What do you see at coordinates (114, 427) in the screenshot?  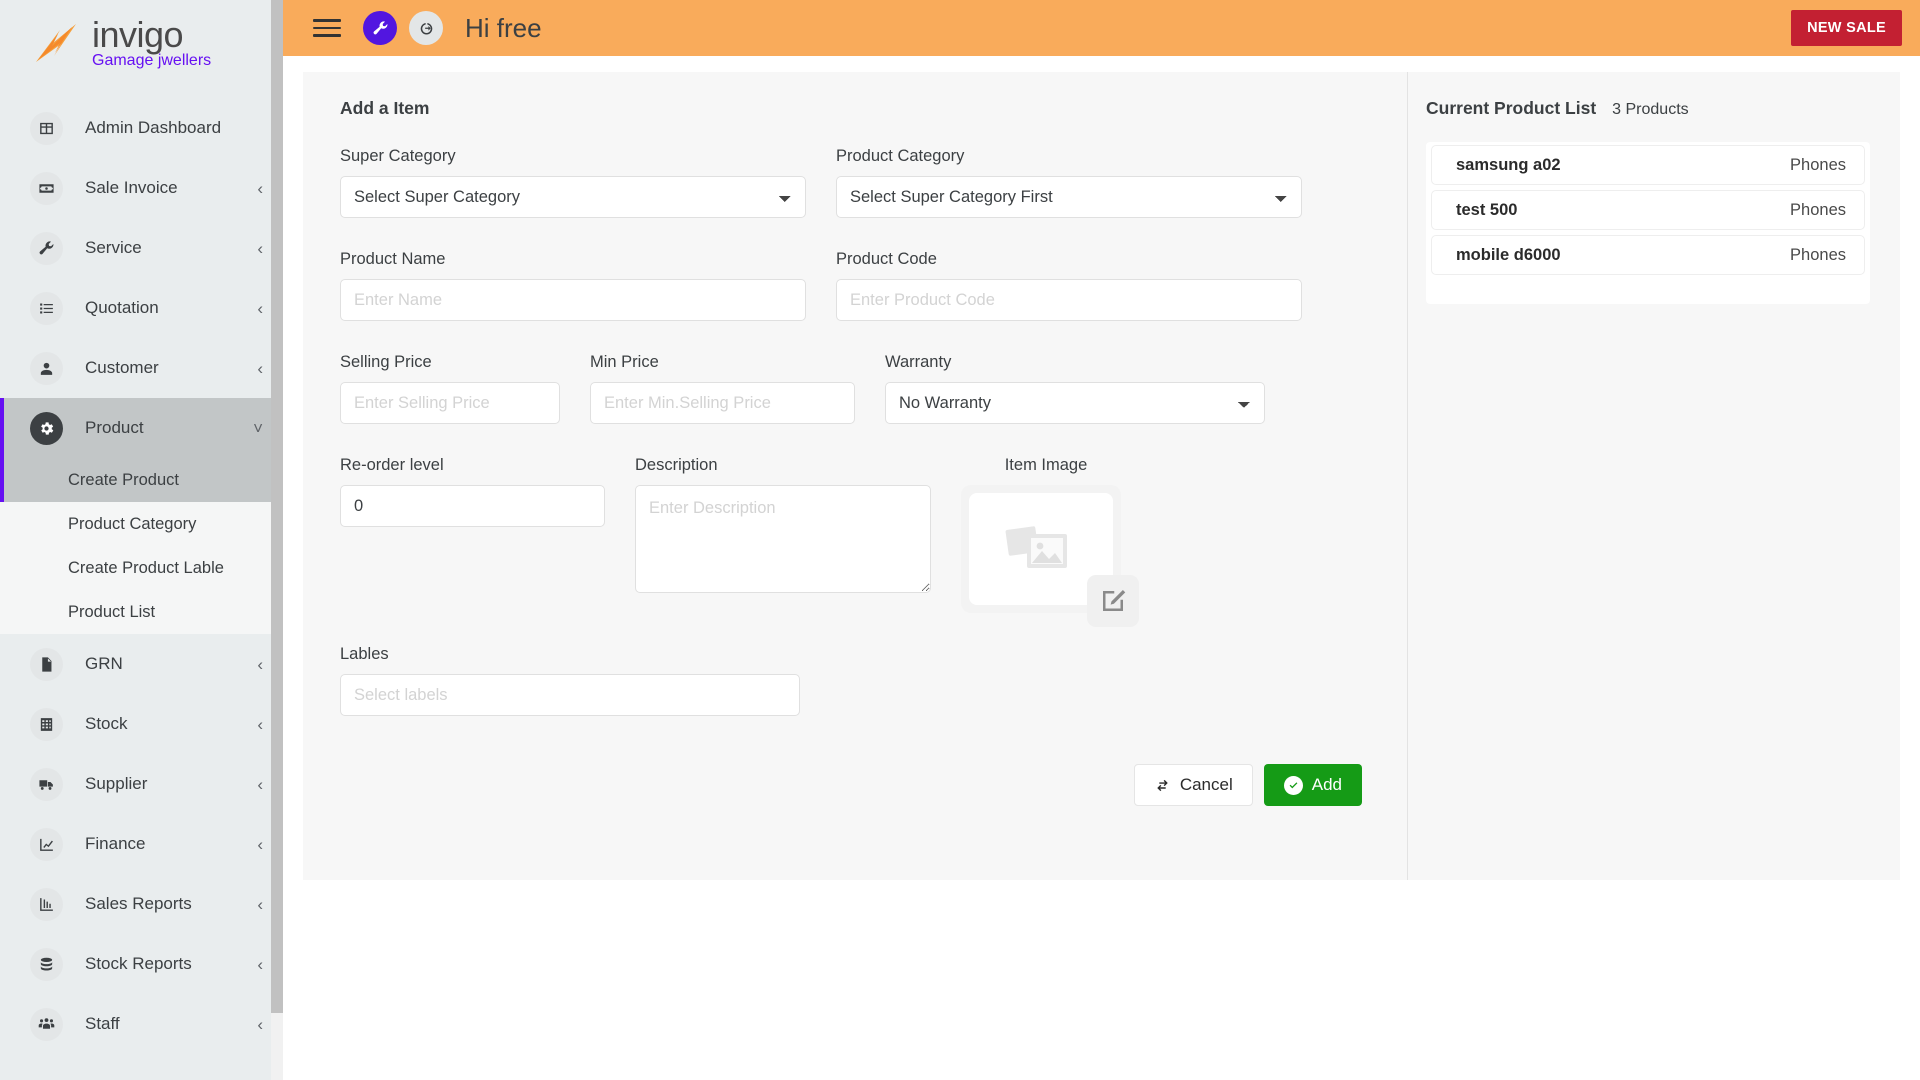 I see `sidebar-item-label: Product` at bounding box center [114, 427].